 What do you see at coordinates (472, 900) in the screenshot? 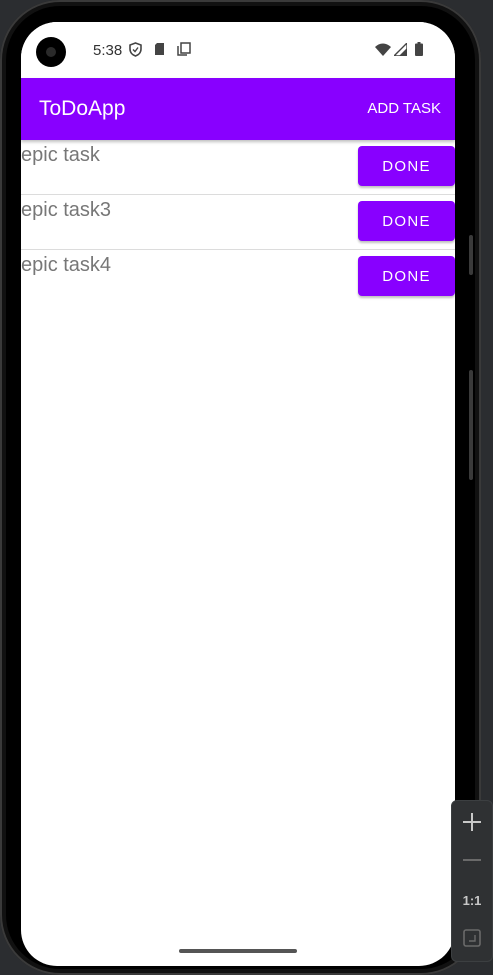
I see `zoom-actual-size-button: 1:1` at bounding box center [472, 900].